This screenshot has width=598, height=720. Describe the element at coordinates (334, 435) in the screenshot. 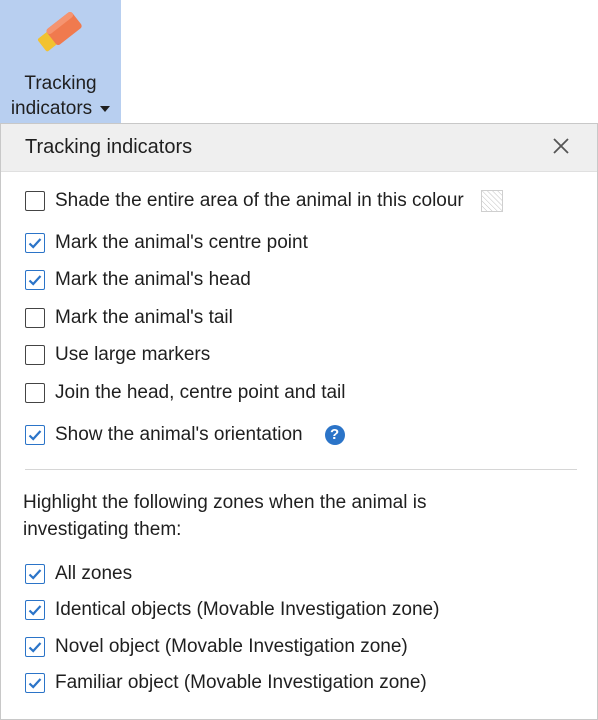

I see `help-icon: ?` at that location.